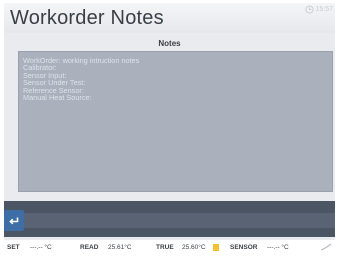 The height and width of the screenshot is (258, 339). I want to click on clock-time: 15:57, so click(324, 9).